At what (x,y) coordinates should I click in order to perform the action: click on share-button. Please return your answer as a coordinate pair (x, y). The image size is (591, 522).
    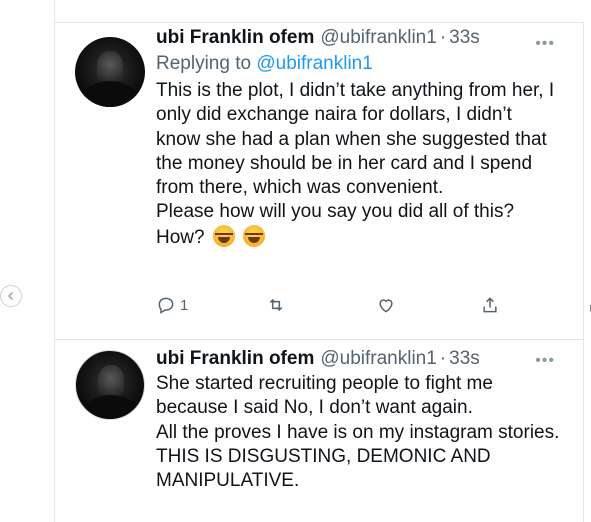
    Looking at the image, I should click on (490, 305).